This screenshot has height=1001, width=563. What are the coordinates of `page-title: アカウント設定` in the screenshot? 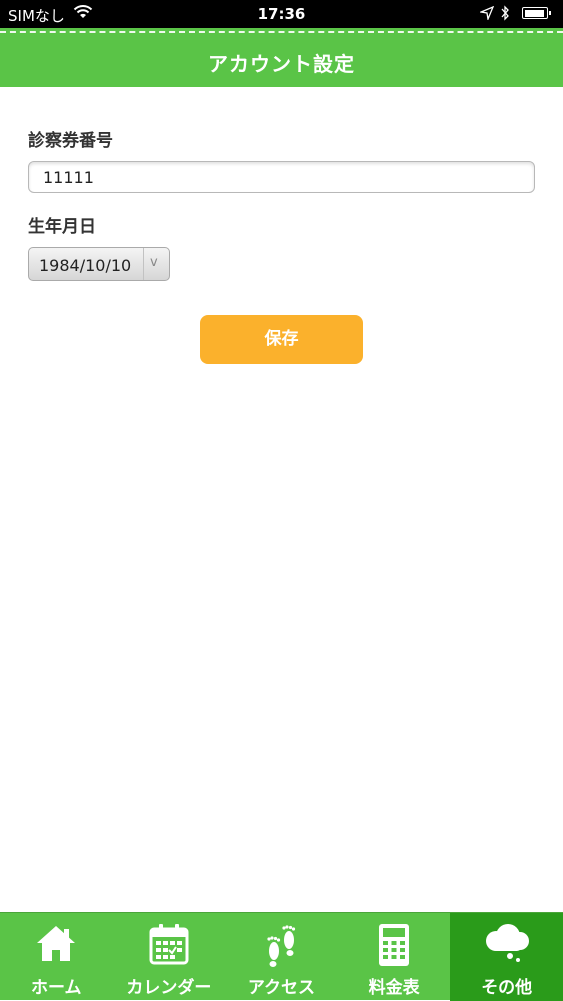 It's located at (281, 64).